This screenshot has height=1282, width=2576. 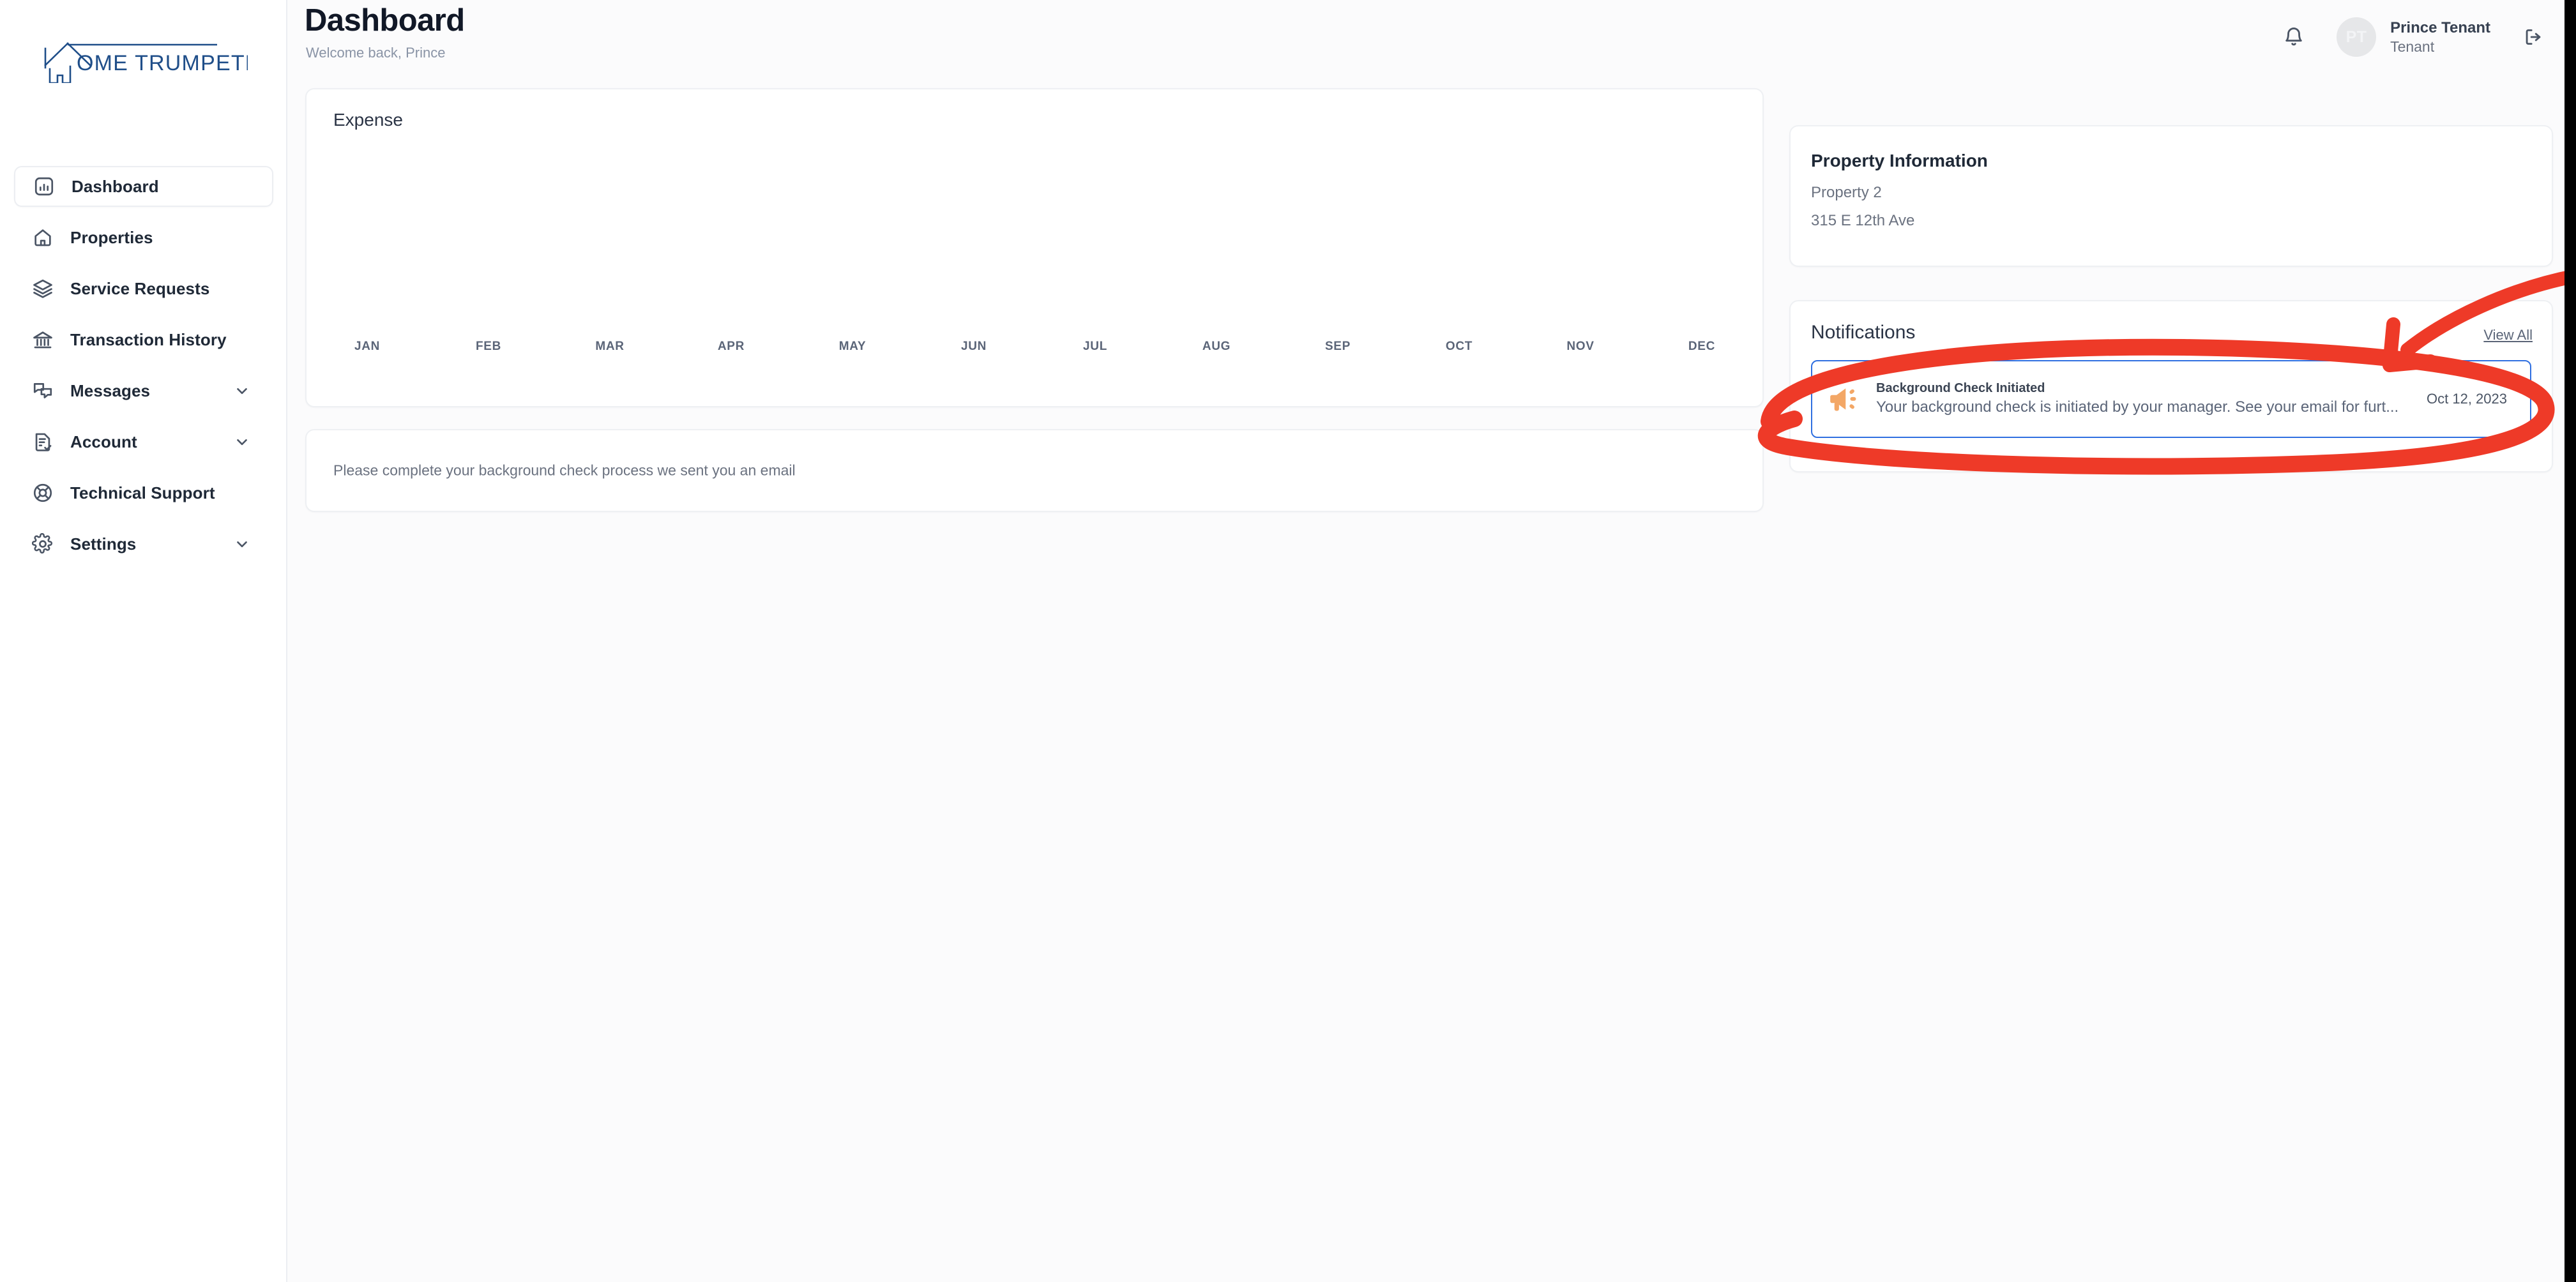 I want to click on user-info: Prince Tenant Tenant, so click(x=2440, y=37).